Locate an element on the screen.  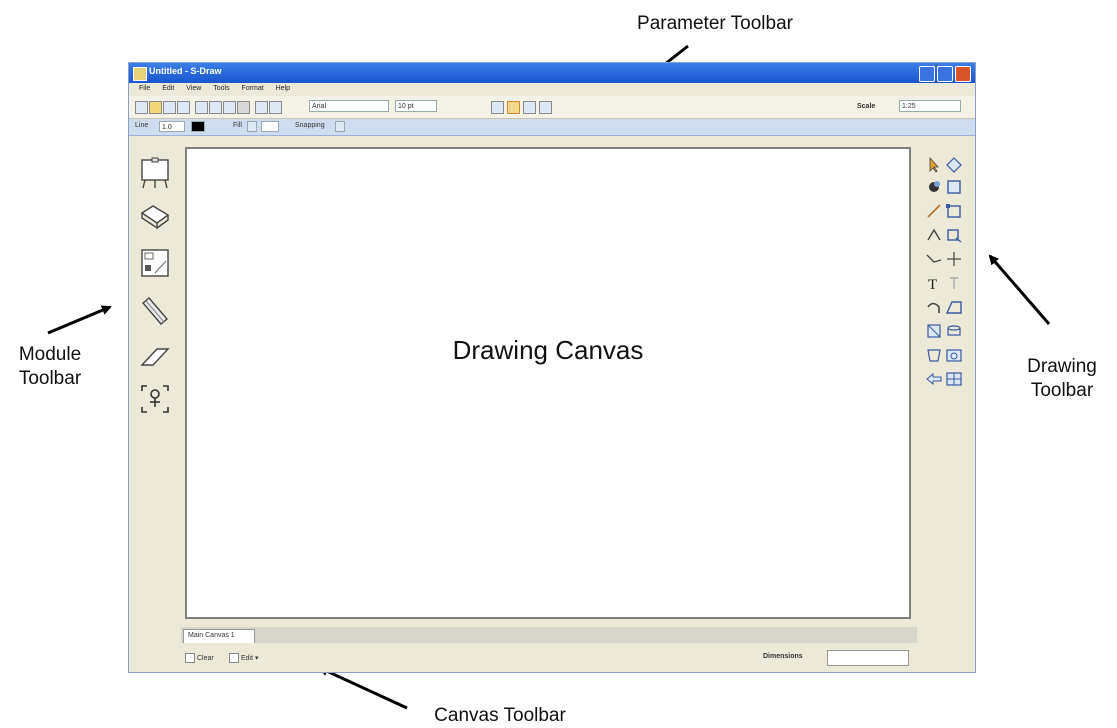
save-as-icon is located at coordinates (183, 107).